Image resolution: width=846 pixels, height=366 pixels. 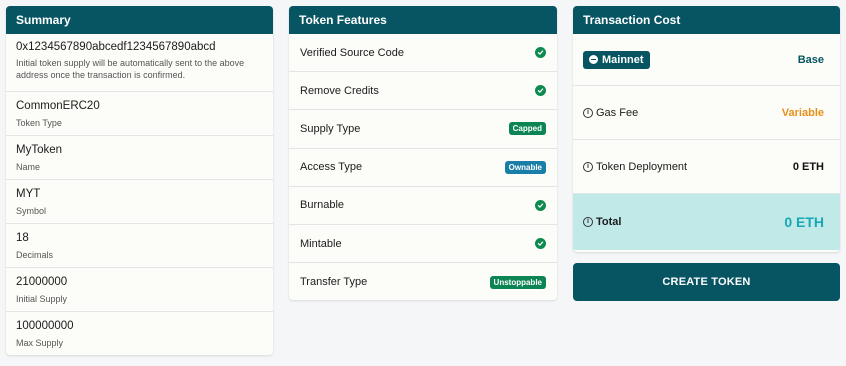 What do you see at coordinates (39, 150) in the screenshot?
I see `summary-row-value: MyToken` at bounding box center [39, 150].